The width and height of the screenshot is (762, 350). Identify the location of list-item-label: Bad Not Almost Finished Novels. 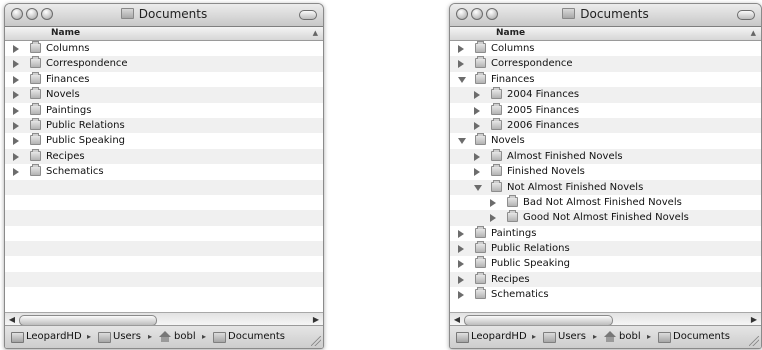
(602, 202).